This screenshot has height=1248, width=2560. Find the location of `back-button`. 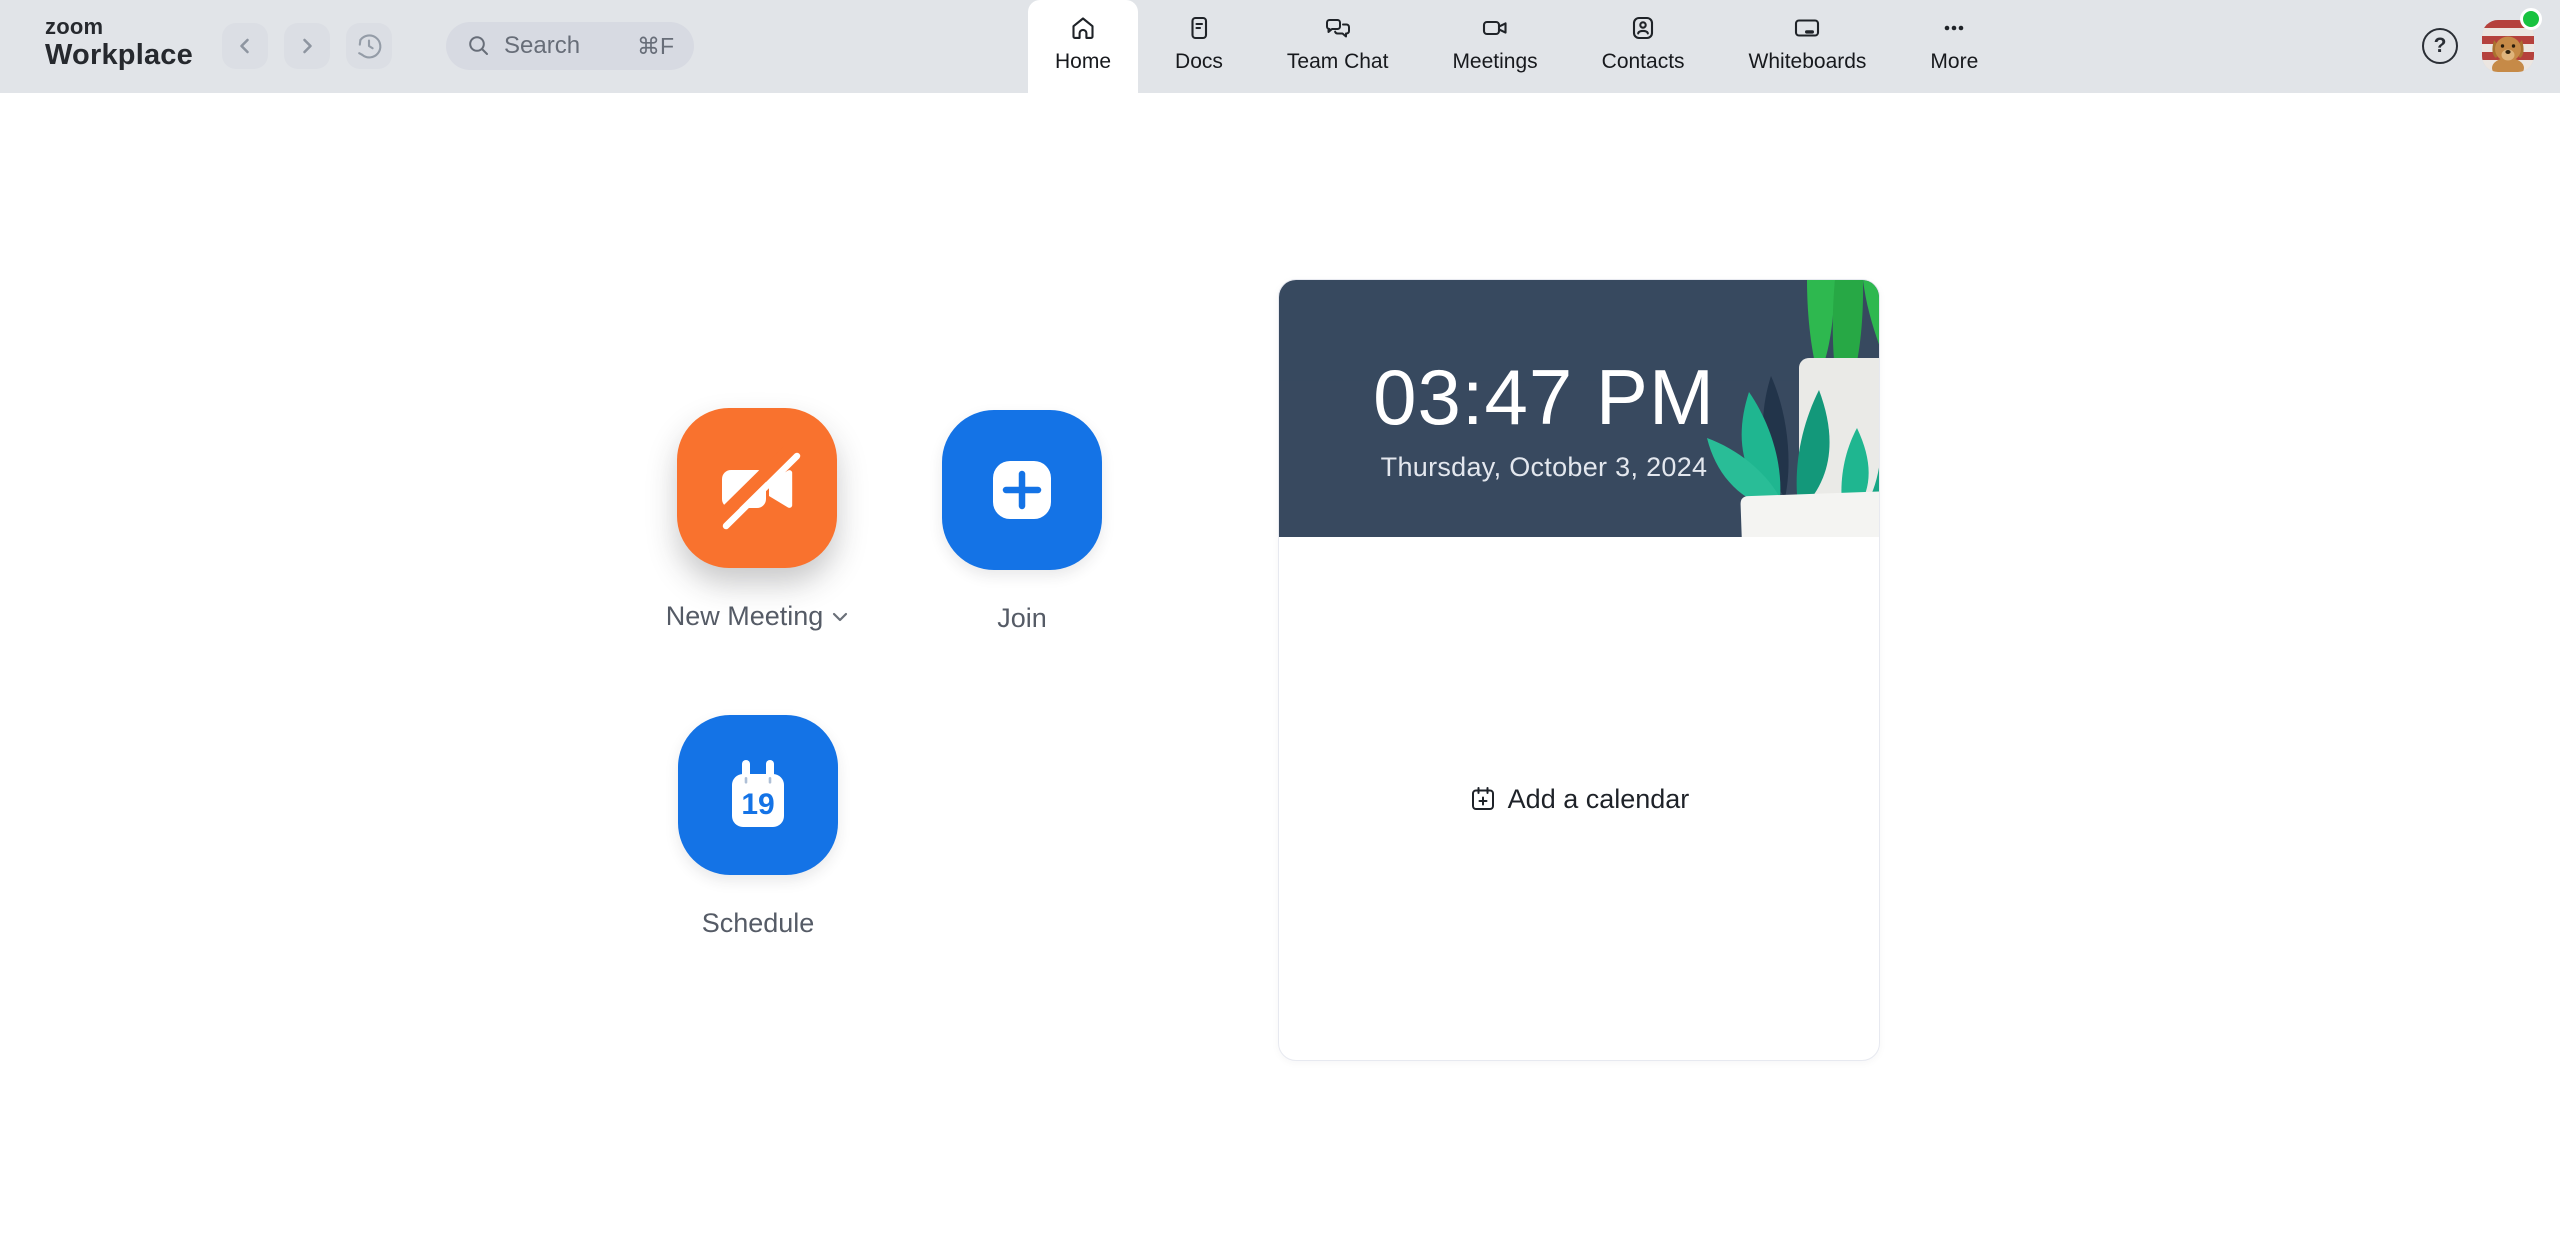

back-button is located at coordinates (245, 46).